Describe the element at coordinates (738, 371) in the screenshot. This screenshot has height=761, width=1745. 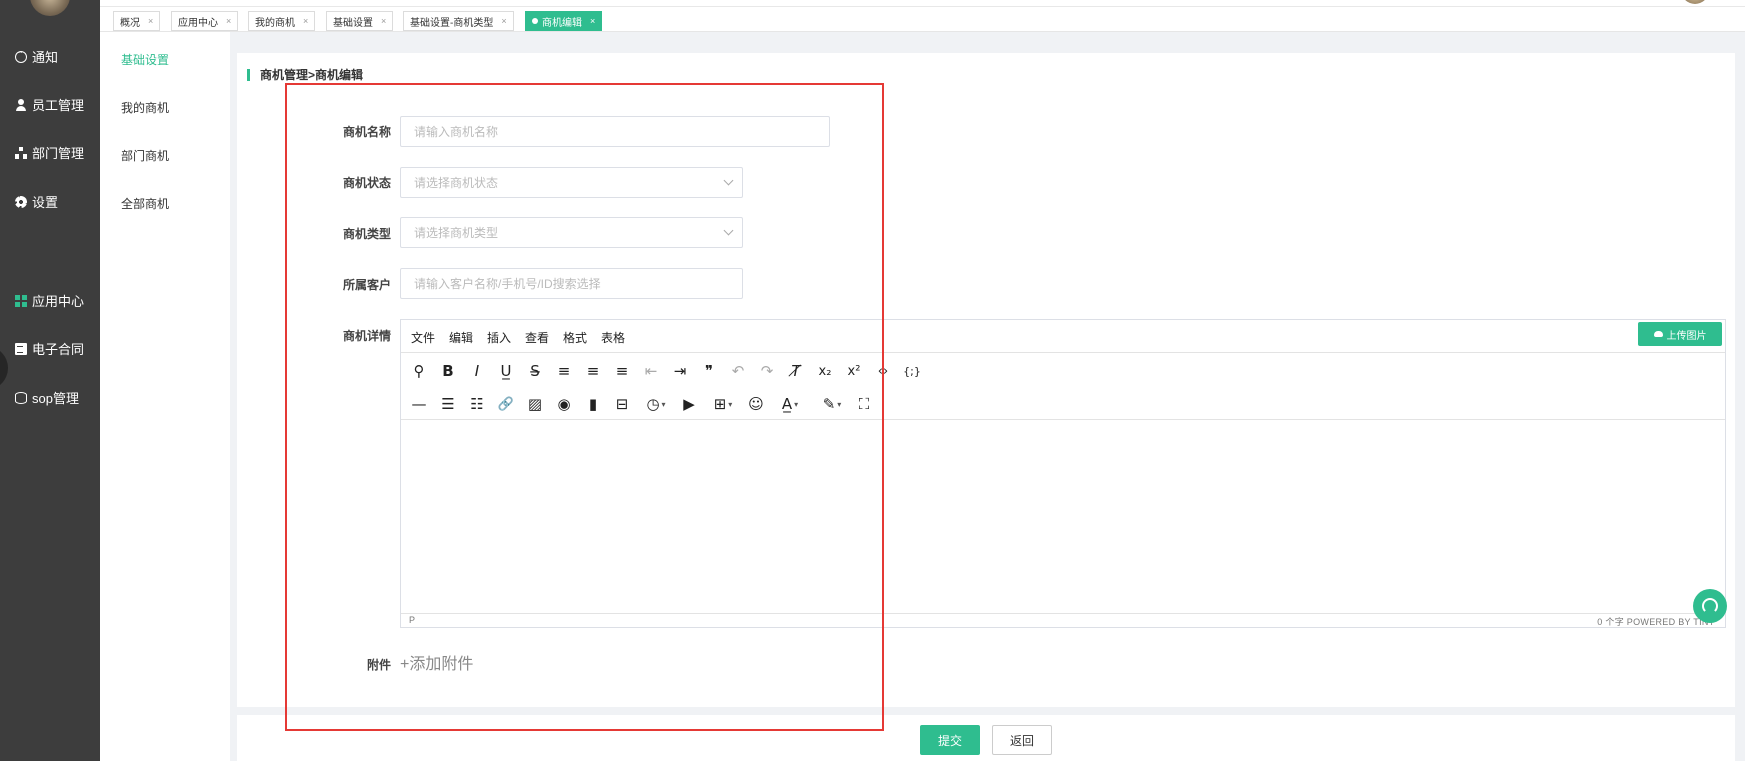
I see `undo-icon: ↶` at that location.